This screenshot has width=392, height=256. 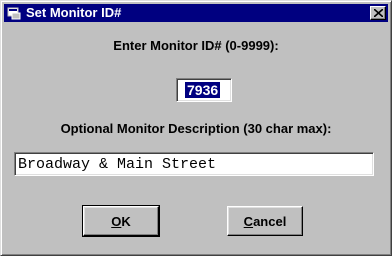 I want to click on window-title: Set Monitor ID#, so click(x=74, y=12).